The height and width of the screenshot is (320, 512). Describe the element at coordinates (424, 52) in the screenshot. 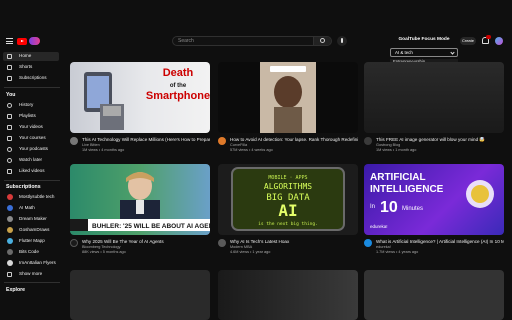

I see `focus-category-select: AI & tech` at that location.